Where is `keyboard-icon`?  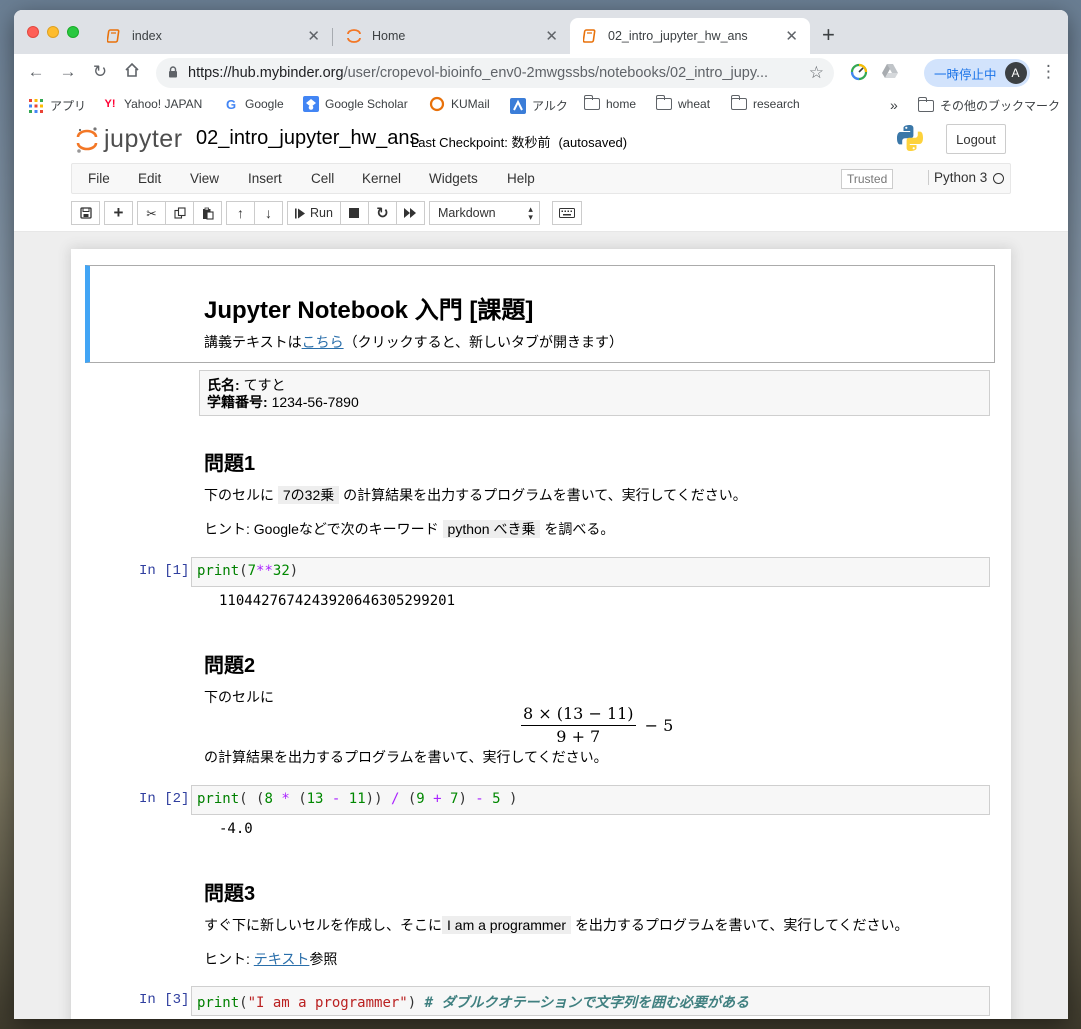 keyboard-icon is located at coordinates (566, 213).